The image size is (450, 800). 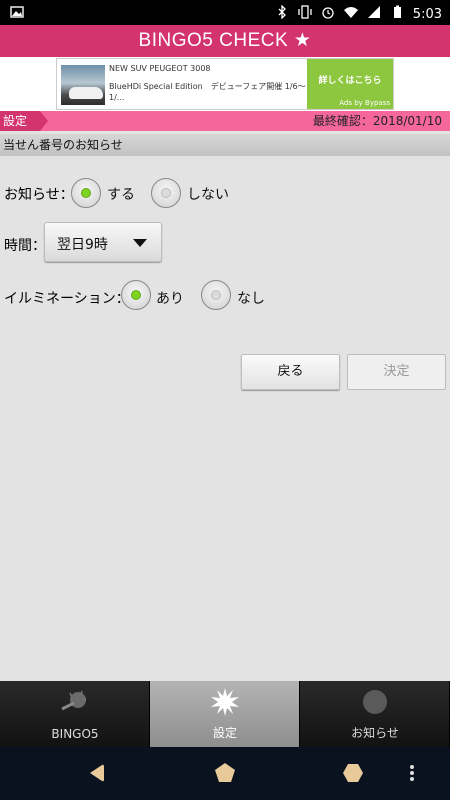 What do you see at coordinates (74, 700) in the screenshot?
I see `bingo-ball-icon` at bounding box center [74, 700].